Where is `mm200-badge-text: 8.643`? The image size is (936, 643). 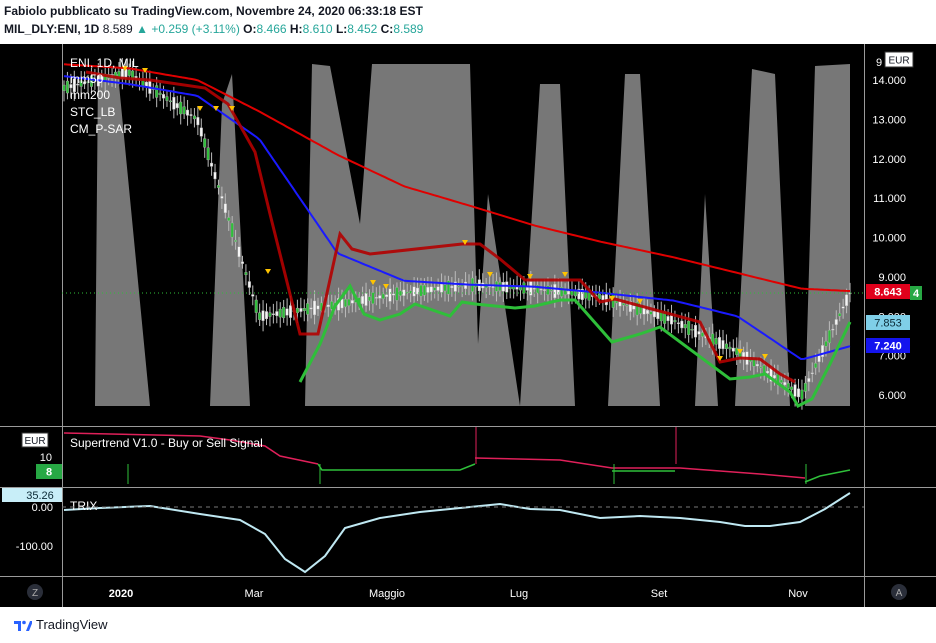
mm200-badge-text: 8.643 is located at coordinates (888, 293).